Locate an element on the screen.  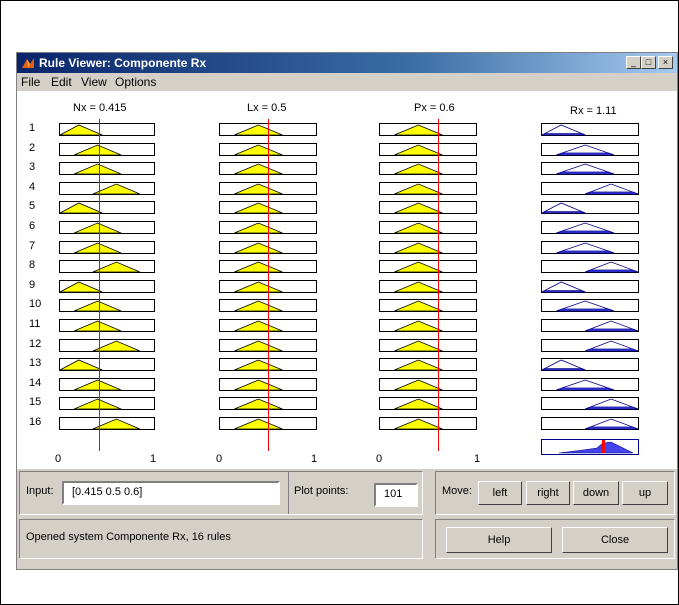
rule-3-input-1-mf is located at coordinates (107, 169).